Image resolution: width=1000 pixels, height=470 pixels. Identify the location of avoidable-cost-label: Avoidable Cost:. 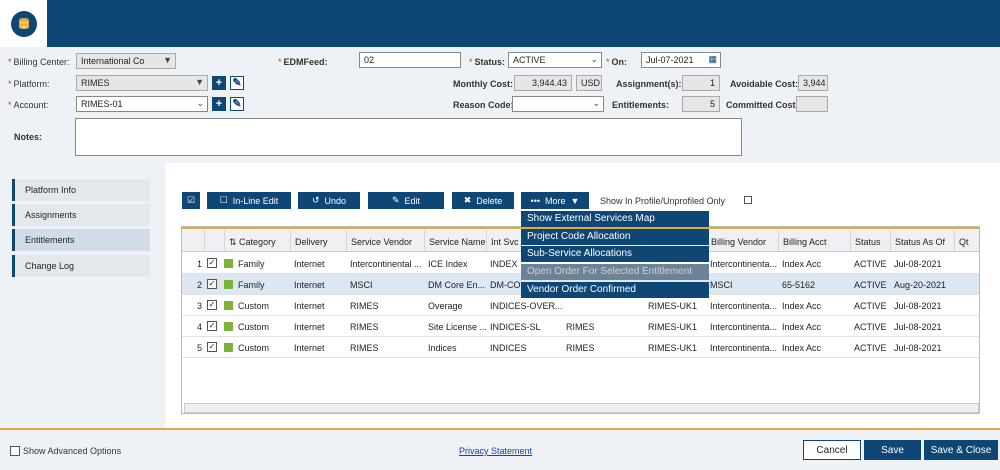
(764, 84).